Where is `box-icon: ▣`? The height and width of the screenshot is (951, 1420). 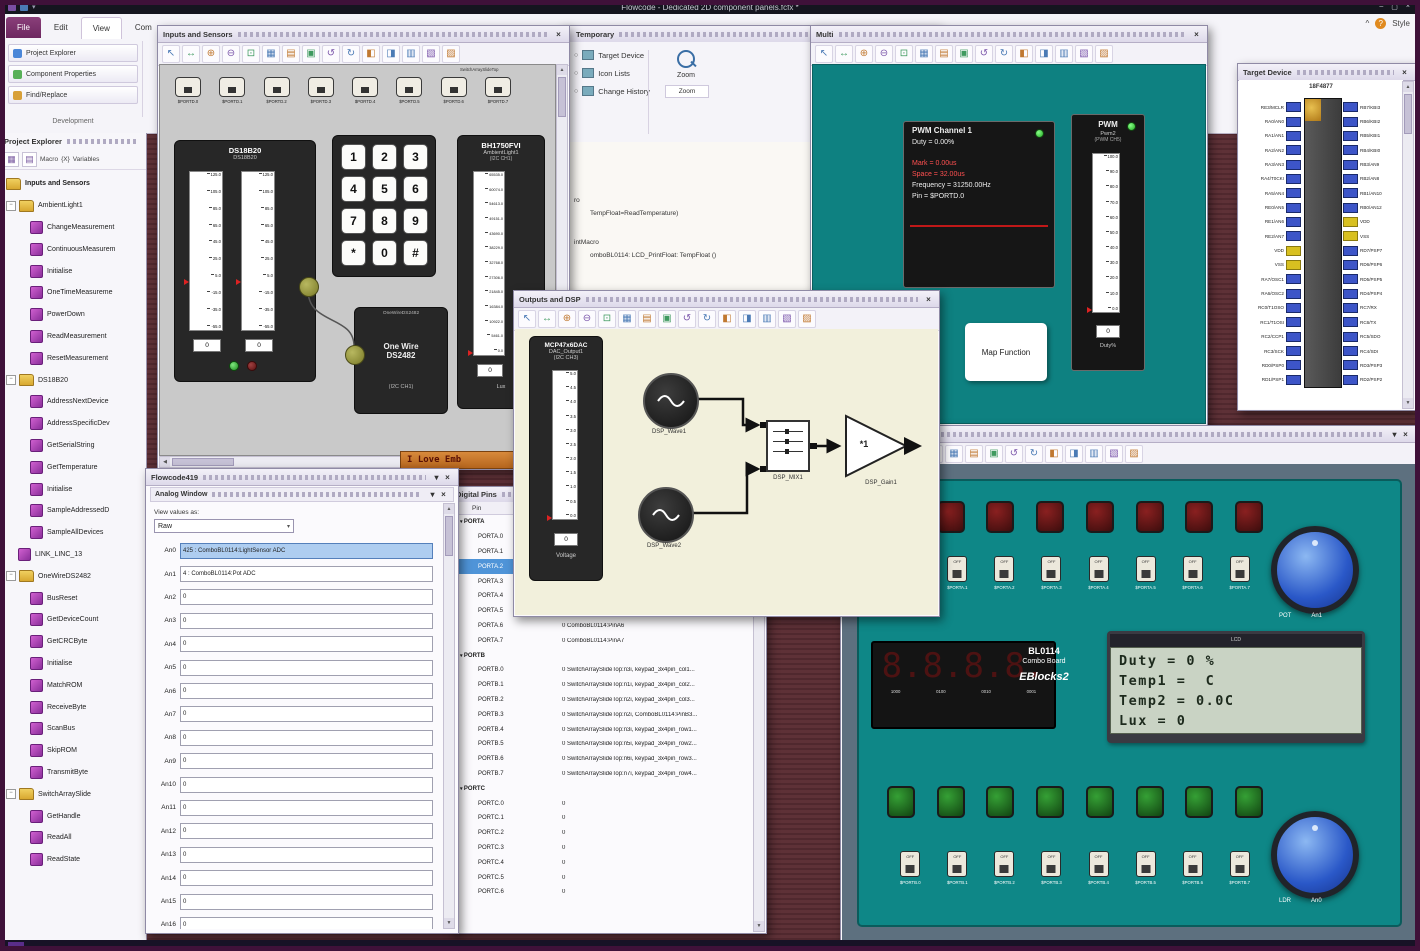
box-icon: ▣ is located at coordinates (964, 54).